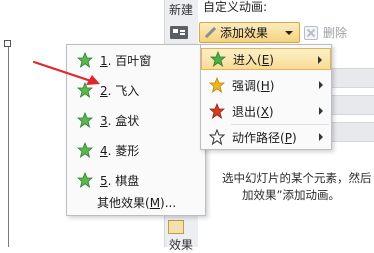 The image size is (374, 253). Describe the element at coordinates (123, 180) in the screenshot. I see `item-label: . 棋盘` at that location.